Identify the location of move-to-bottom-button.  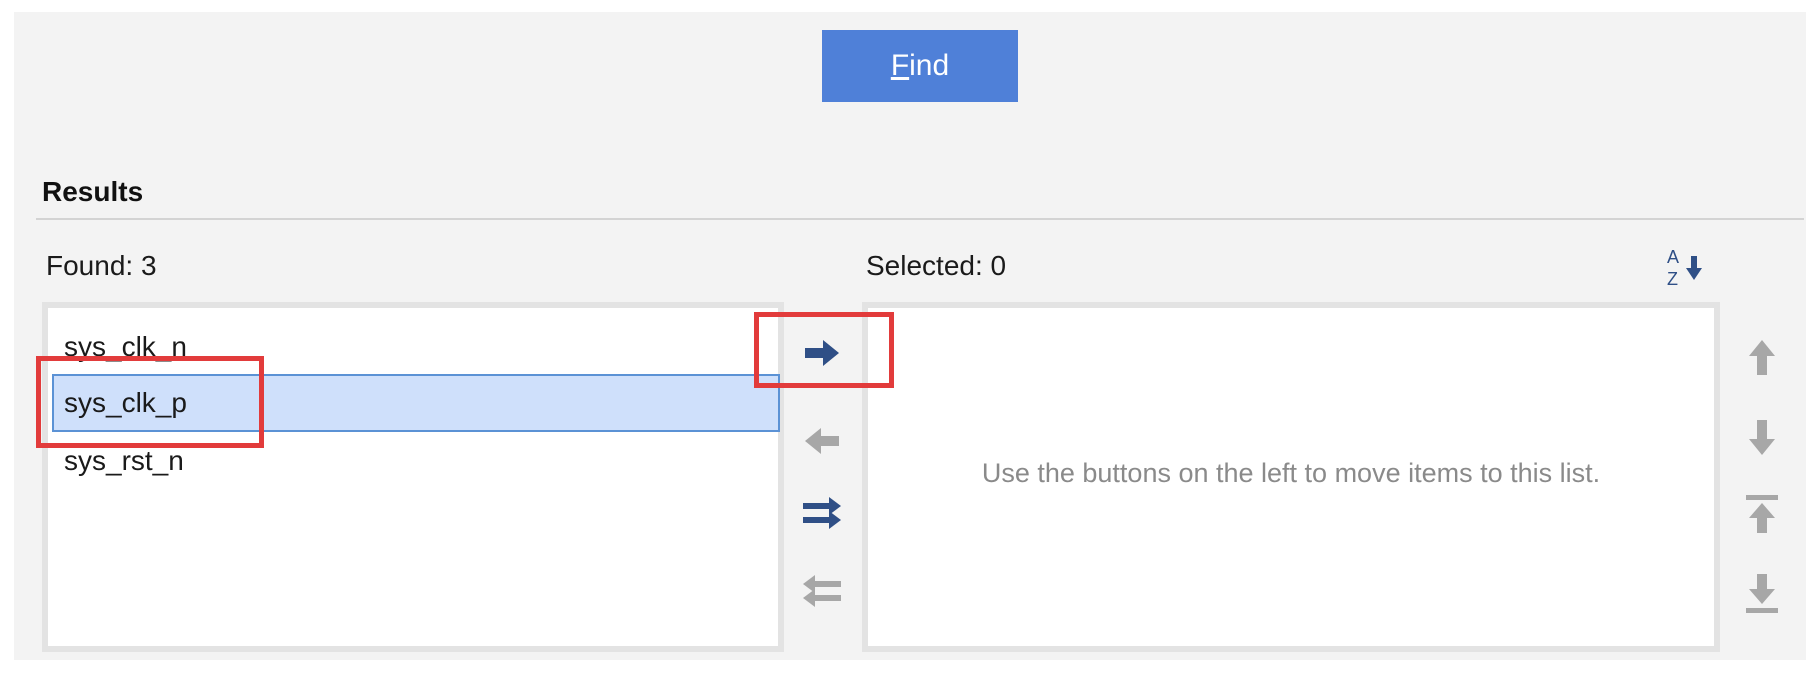
(1762, 593).